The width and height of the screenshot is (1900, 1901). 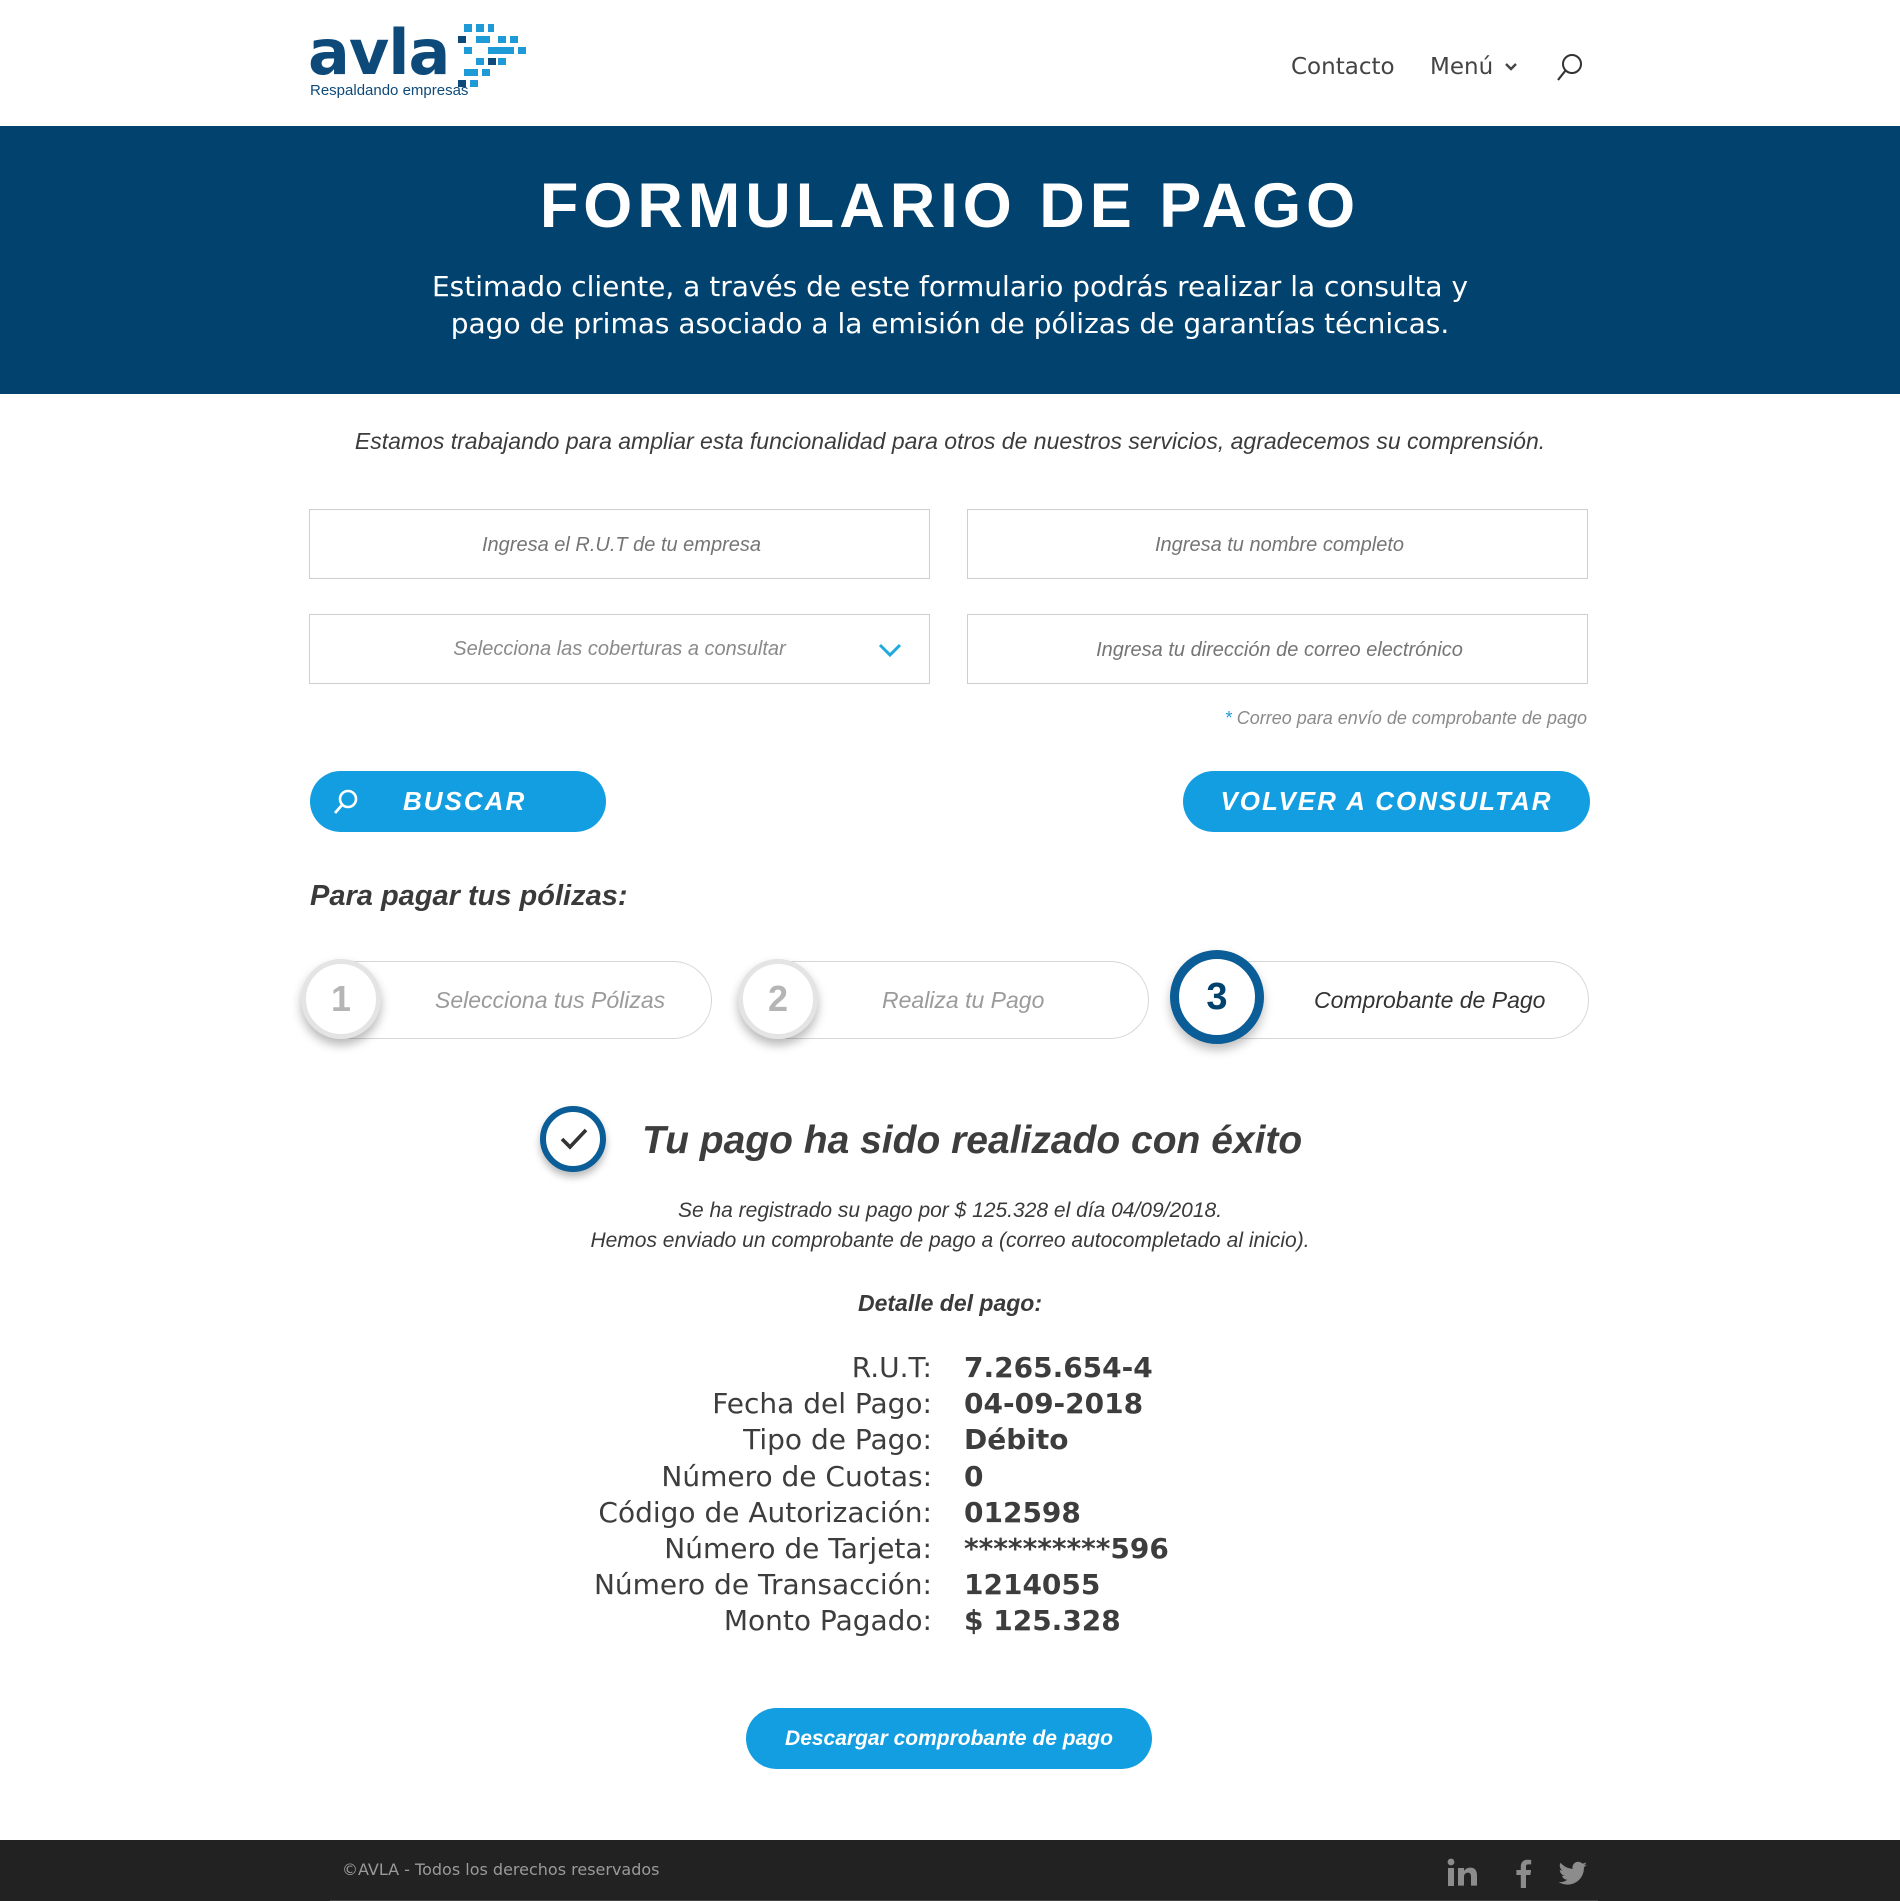 I want to click on nav-contacto: Contacto, so click(x=1343, y=67).